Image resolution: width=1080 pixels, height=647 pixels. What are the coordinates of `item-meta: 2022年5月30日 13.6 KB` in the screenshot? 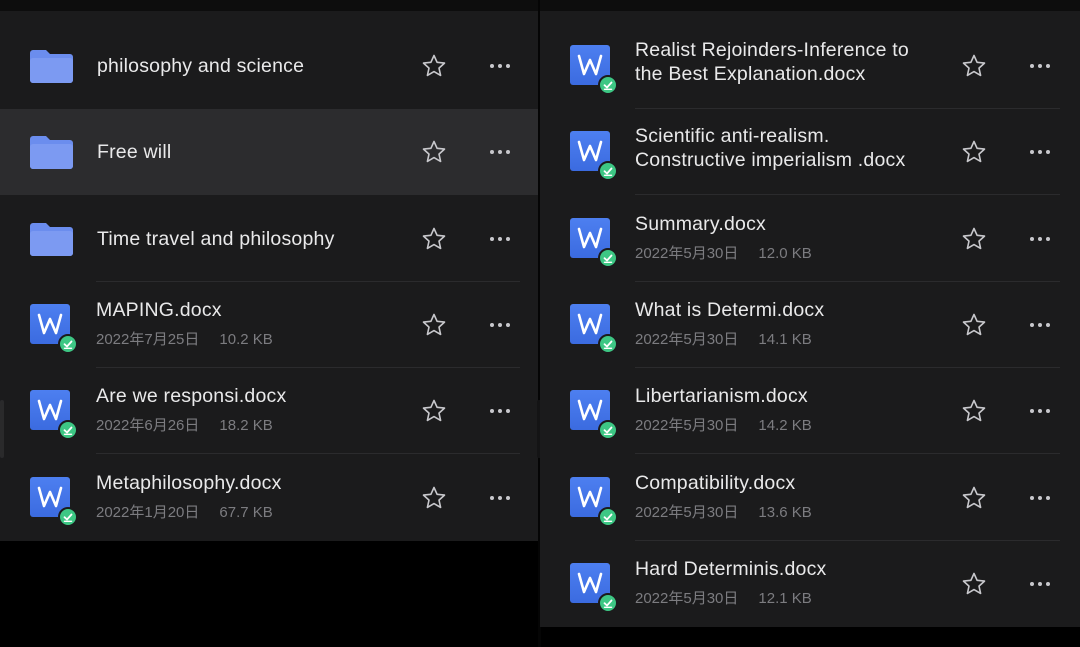 It's located at (723, 511).